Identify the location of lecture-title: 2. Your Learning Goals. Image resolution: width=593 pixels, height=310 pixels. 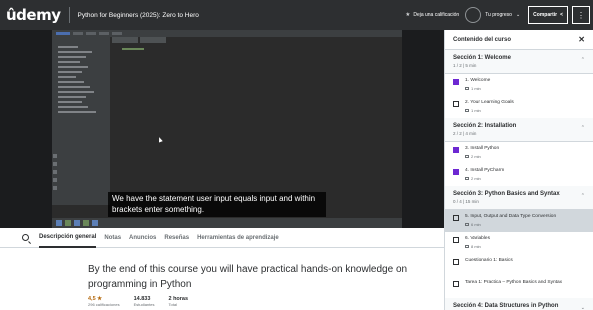
(489, 102).